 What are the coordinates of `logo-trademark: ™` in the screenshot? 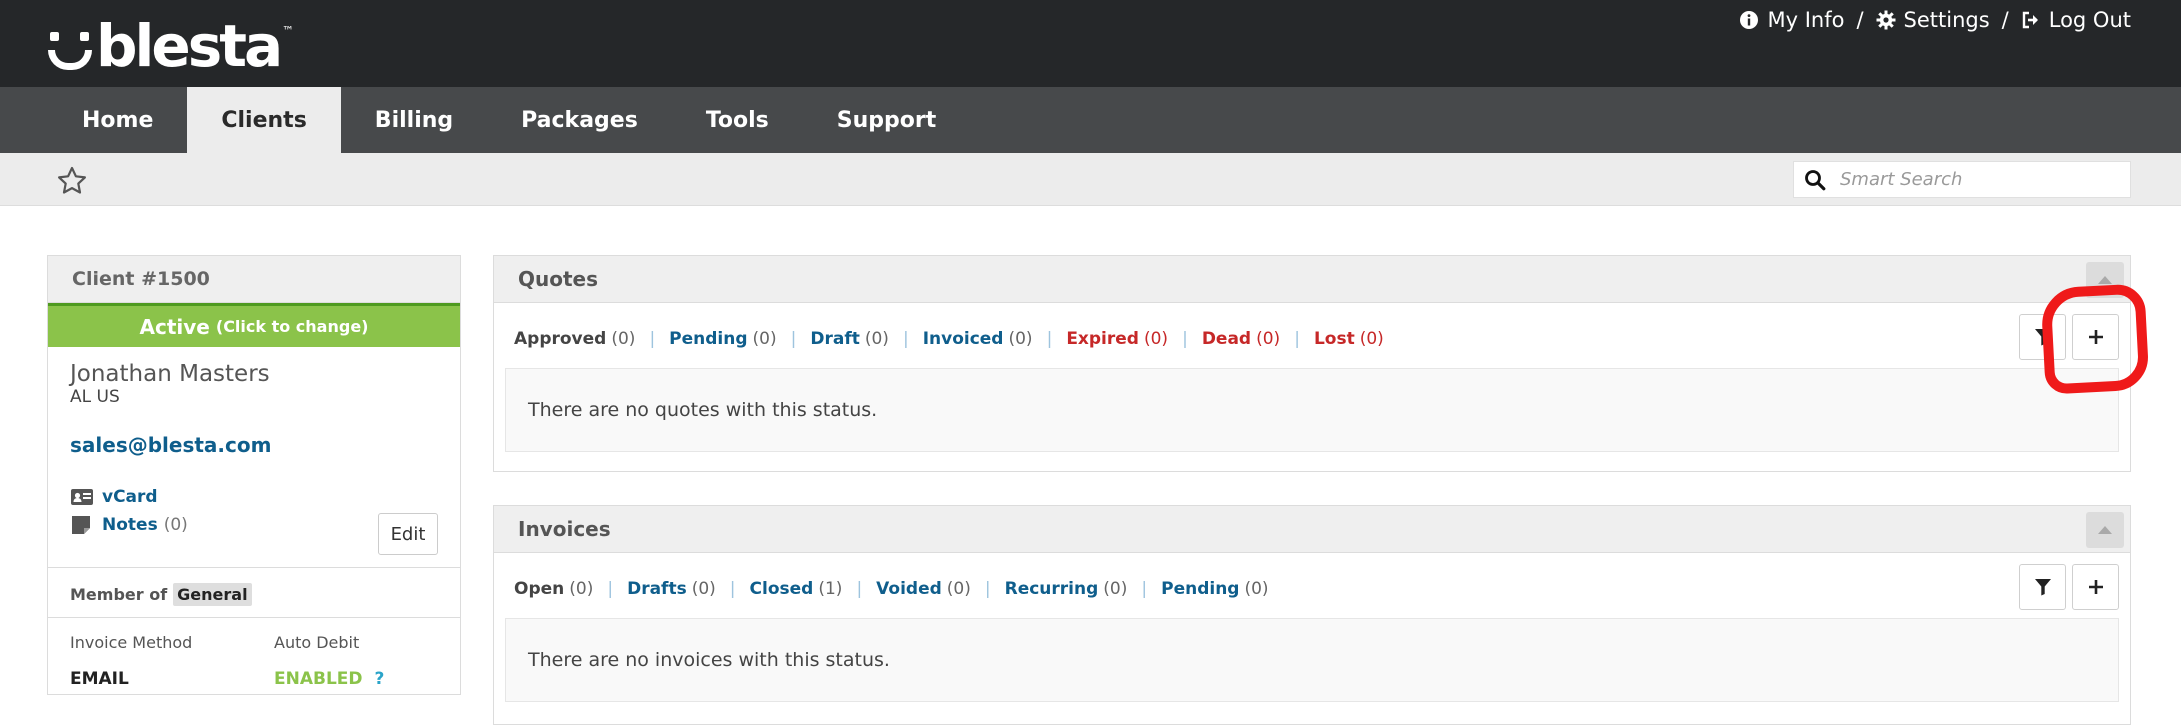 It's located at (288, 31).